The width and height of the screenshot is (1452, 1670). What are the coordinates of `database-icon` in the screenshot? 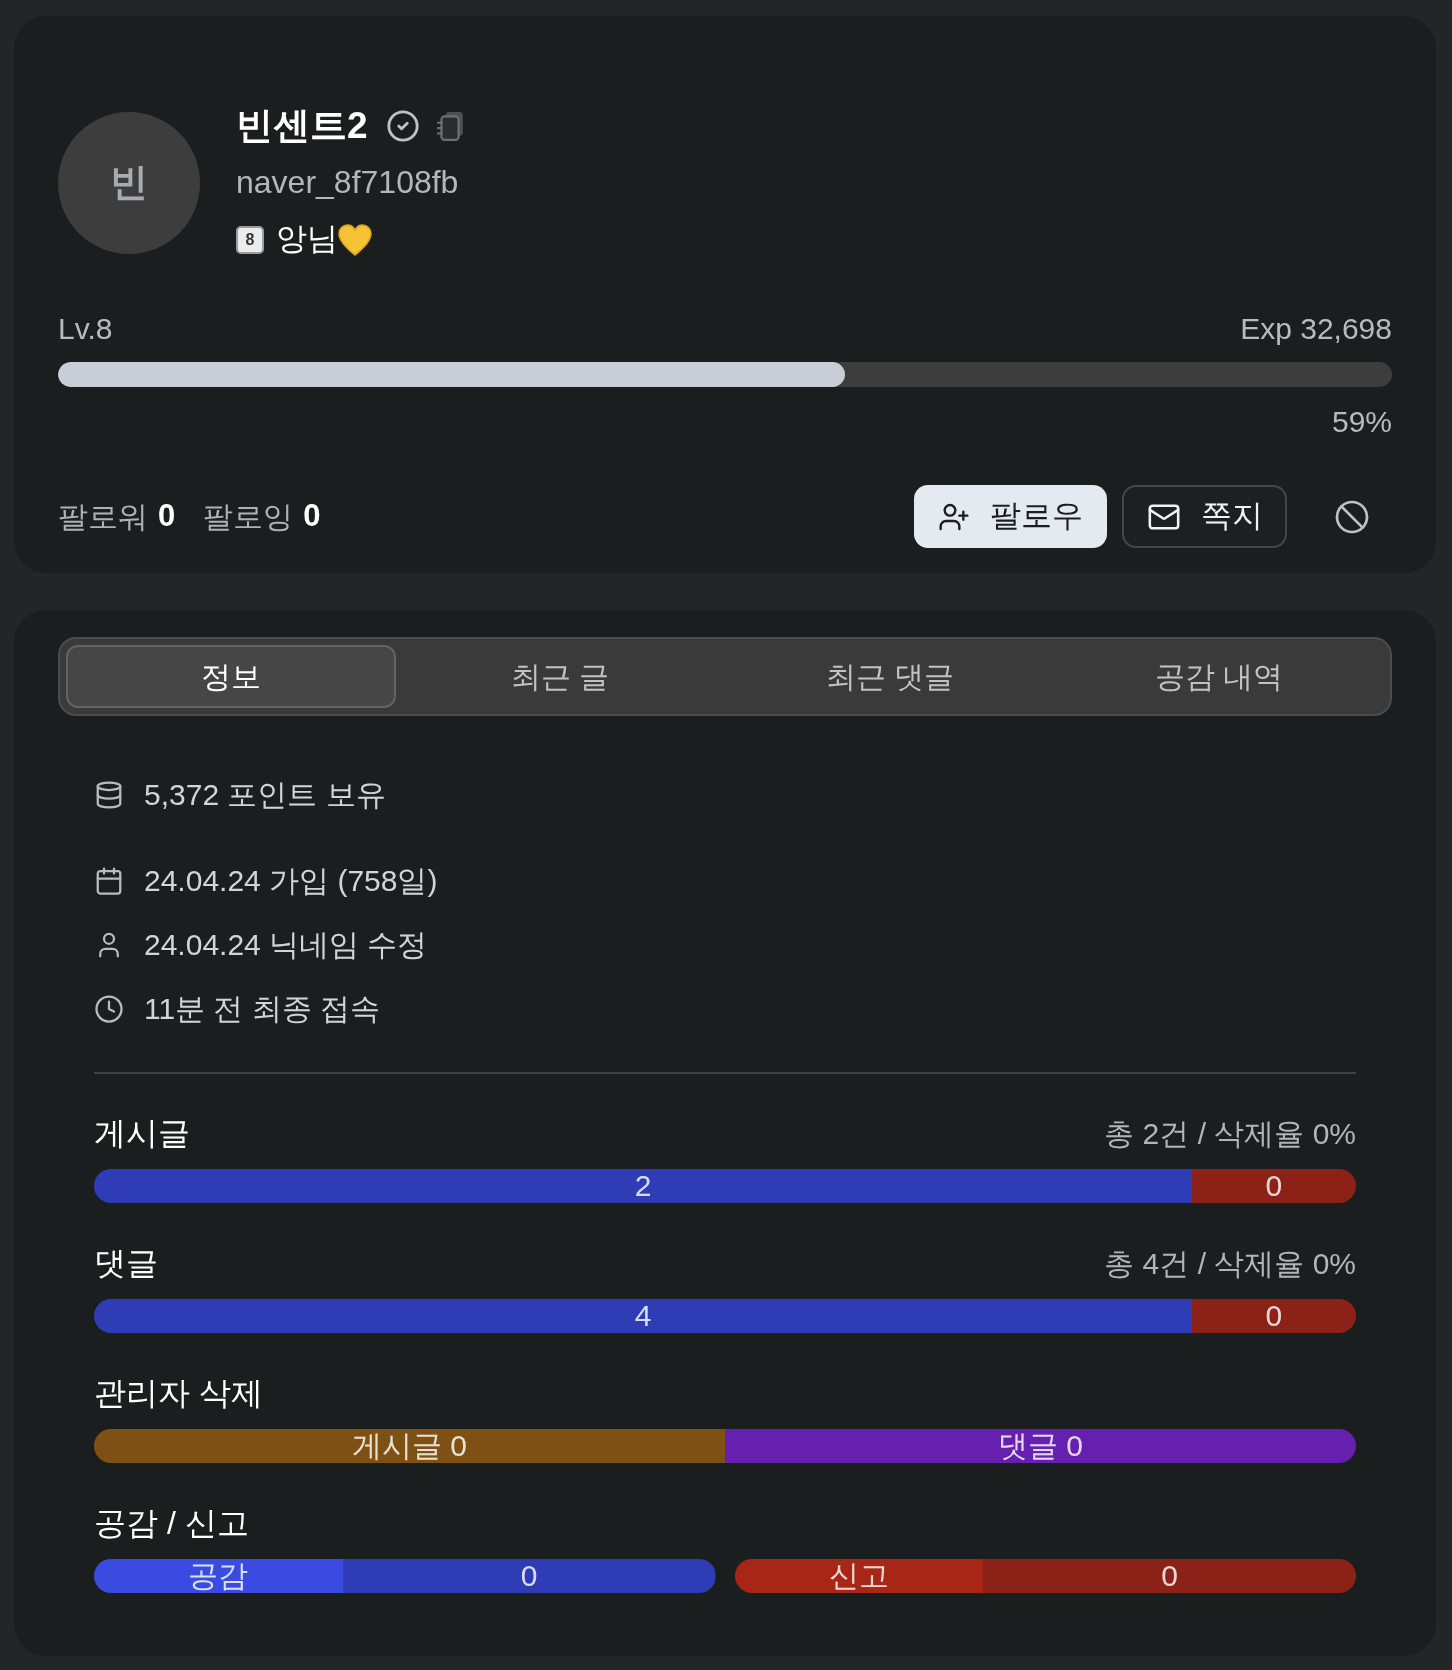 It's located at (109, 795).